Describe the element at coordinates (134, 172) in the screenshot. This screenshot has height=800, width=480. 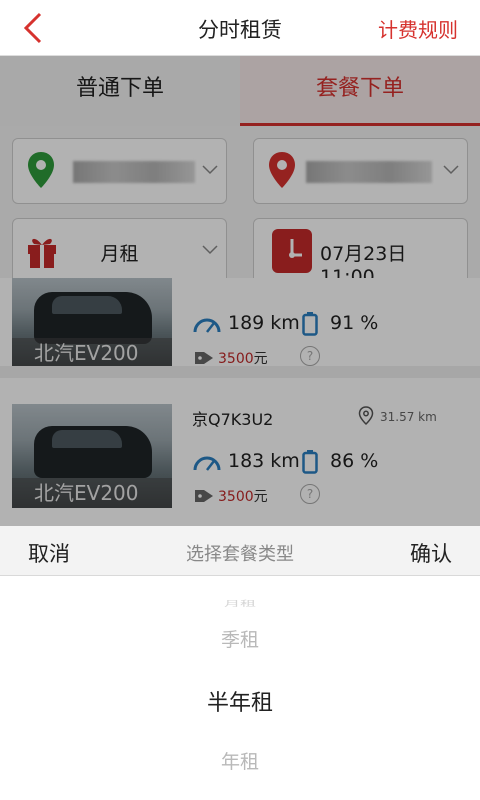
I see `pickup-location-redacted` at that location.